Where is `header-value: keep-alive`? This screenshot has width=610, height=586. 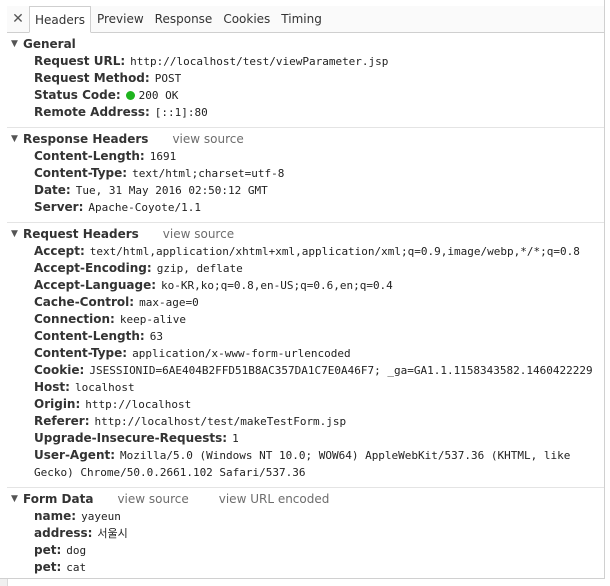 header-value: keep-alive is located at coordinates (153, 319).